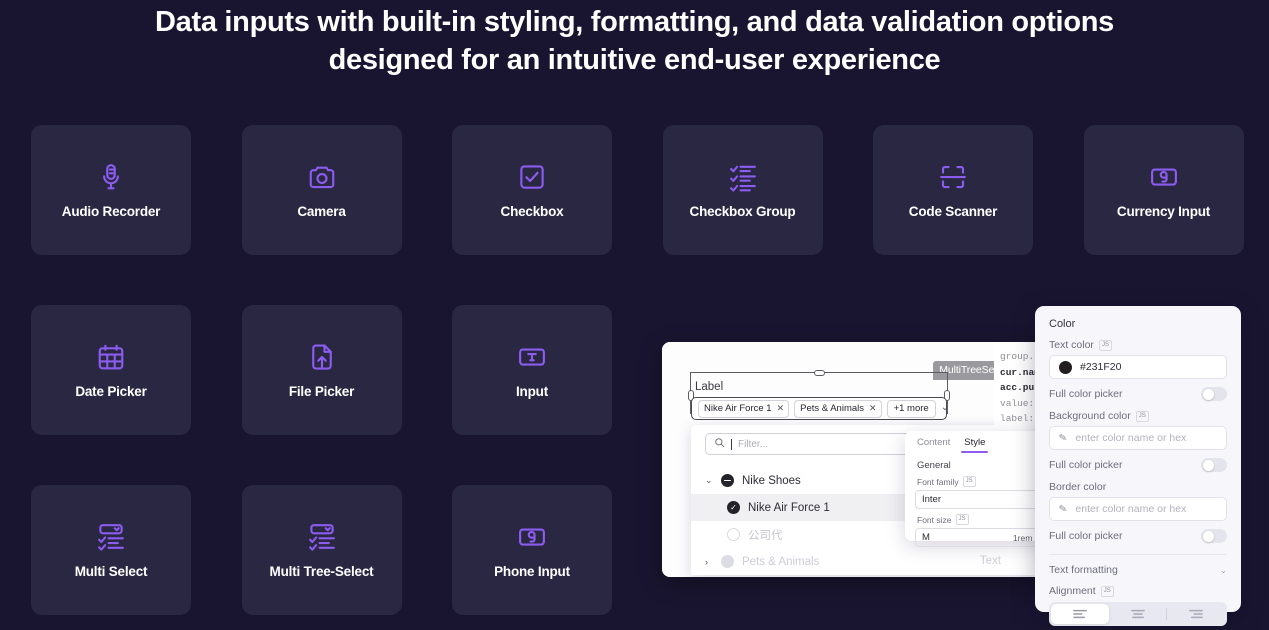 Image resolution: width=1269 pixels, height=630 pixels. What do you see at coordinates (983, 465) in the screenshot?
I see `section-general: General ⌄` at bounding box center [983, 465].